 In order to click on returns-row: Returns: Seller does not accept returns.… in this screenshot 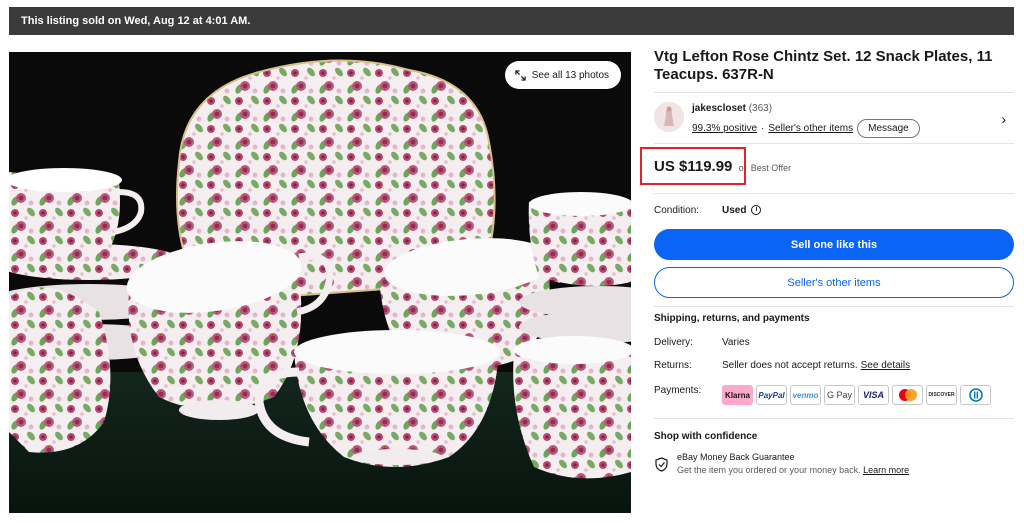, I will do `click(782, 365)`.